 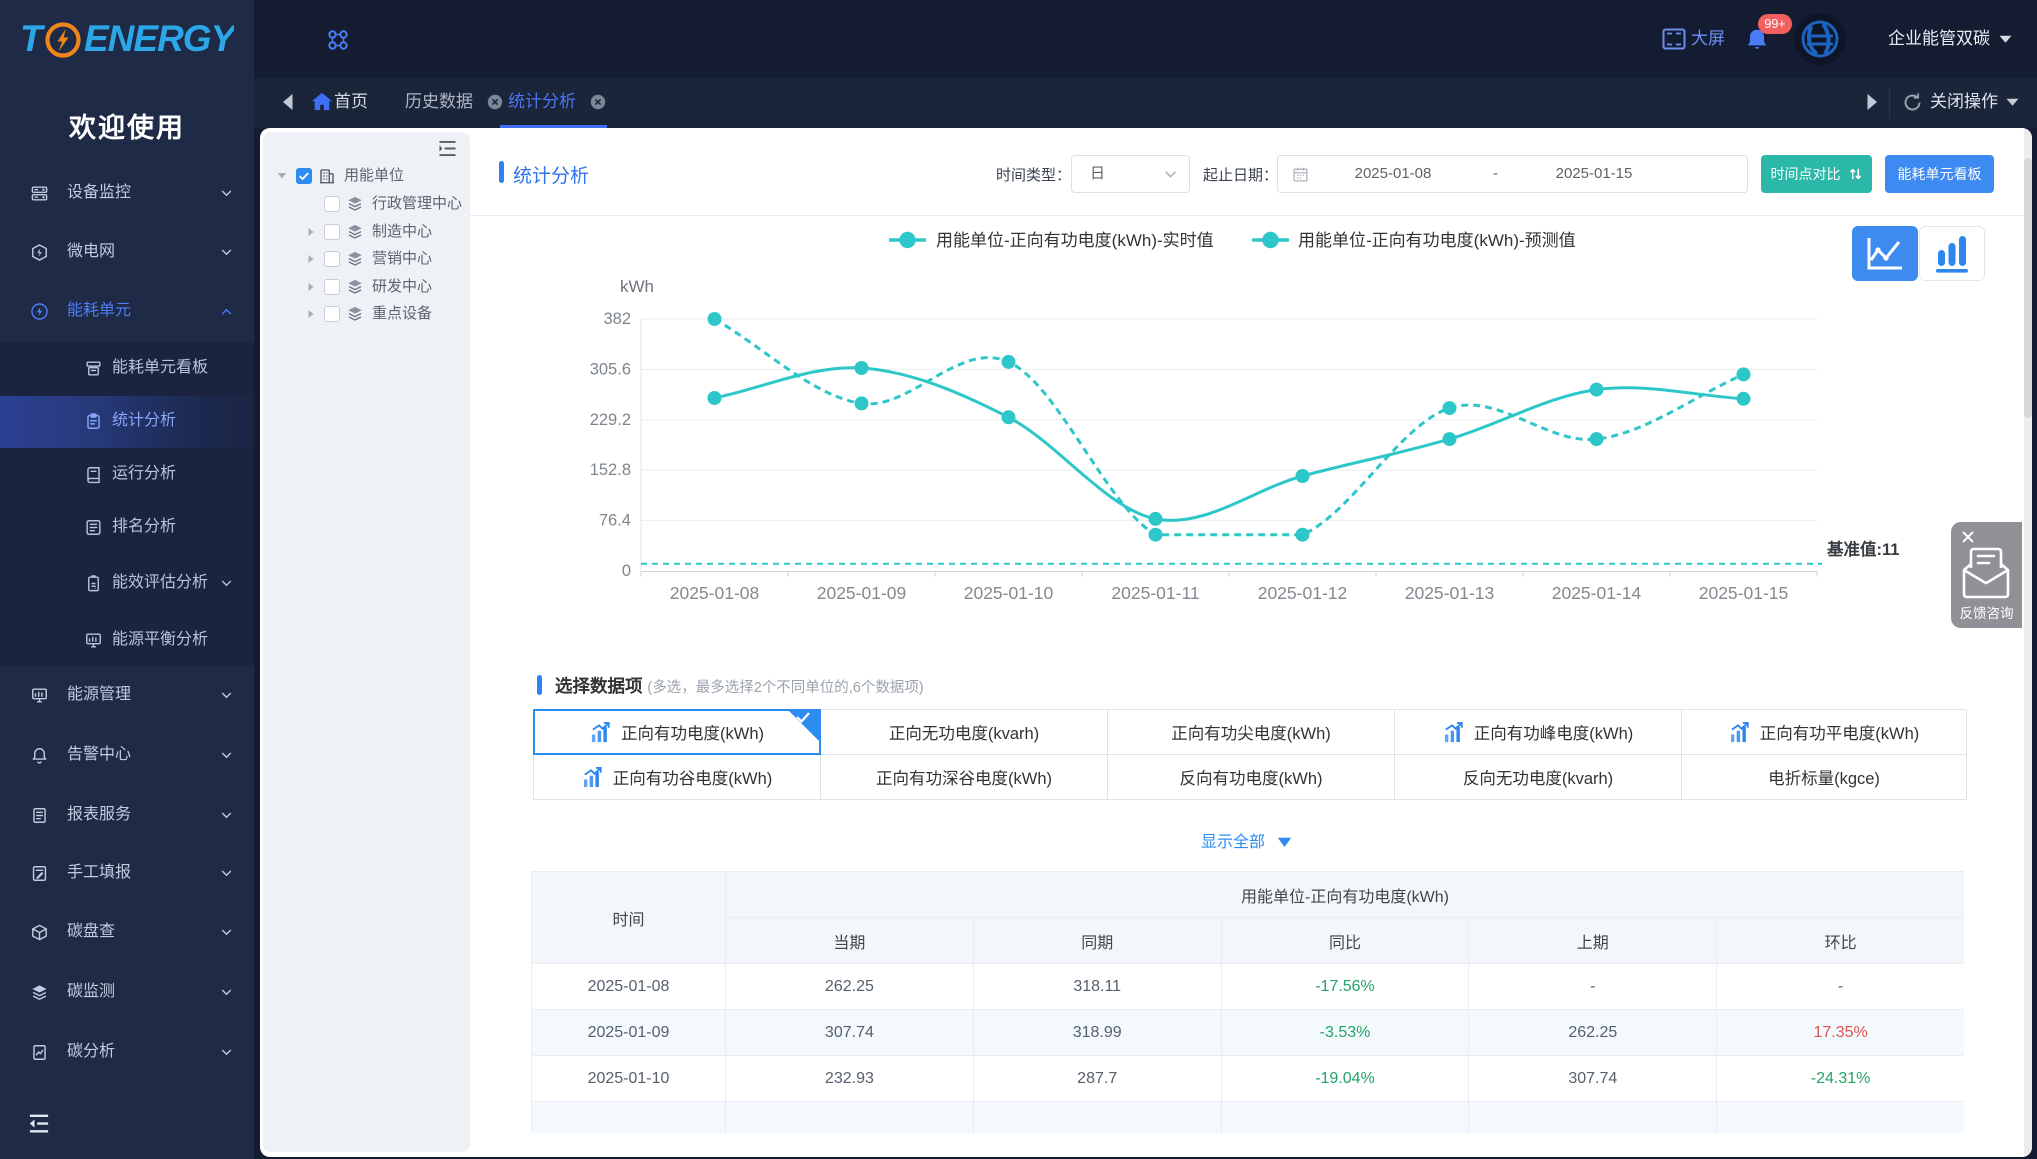 What do you see at coordinates (862, 593) in the screenshot?
I see `svg-text: 2025-01-09` at bounding box center [862, 593].